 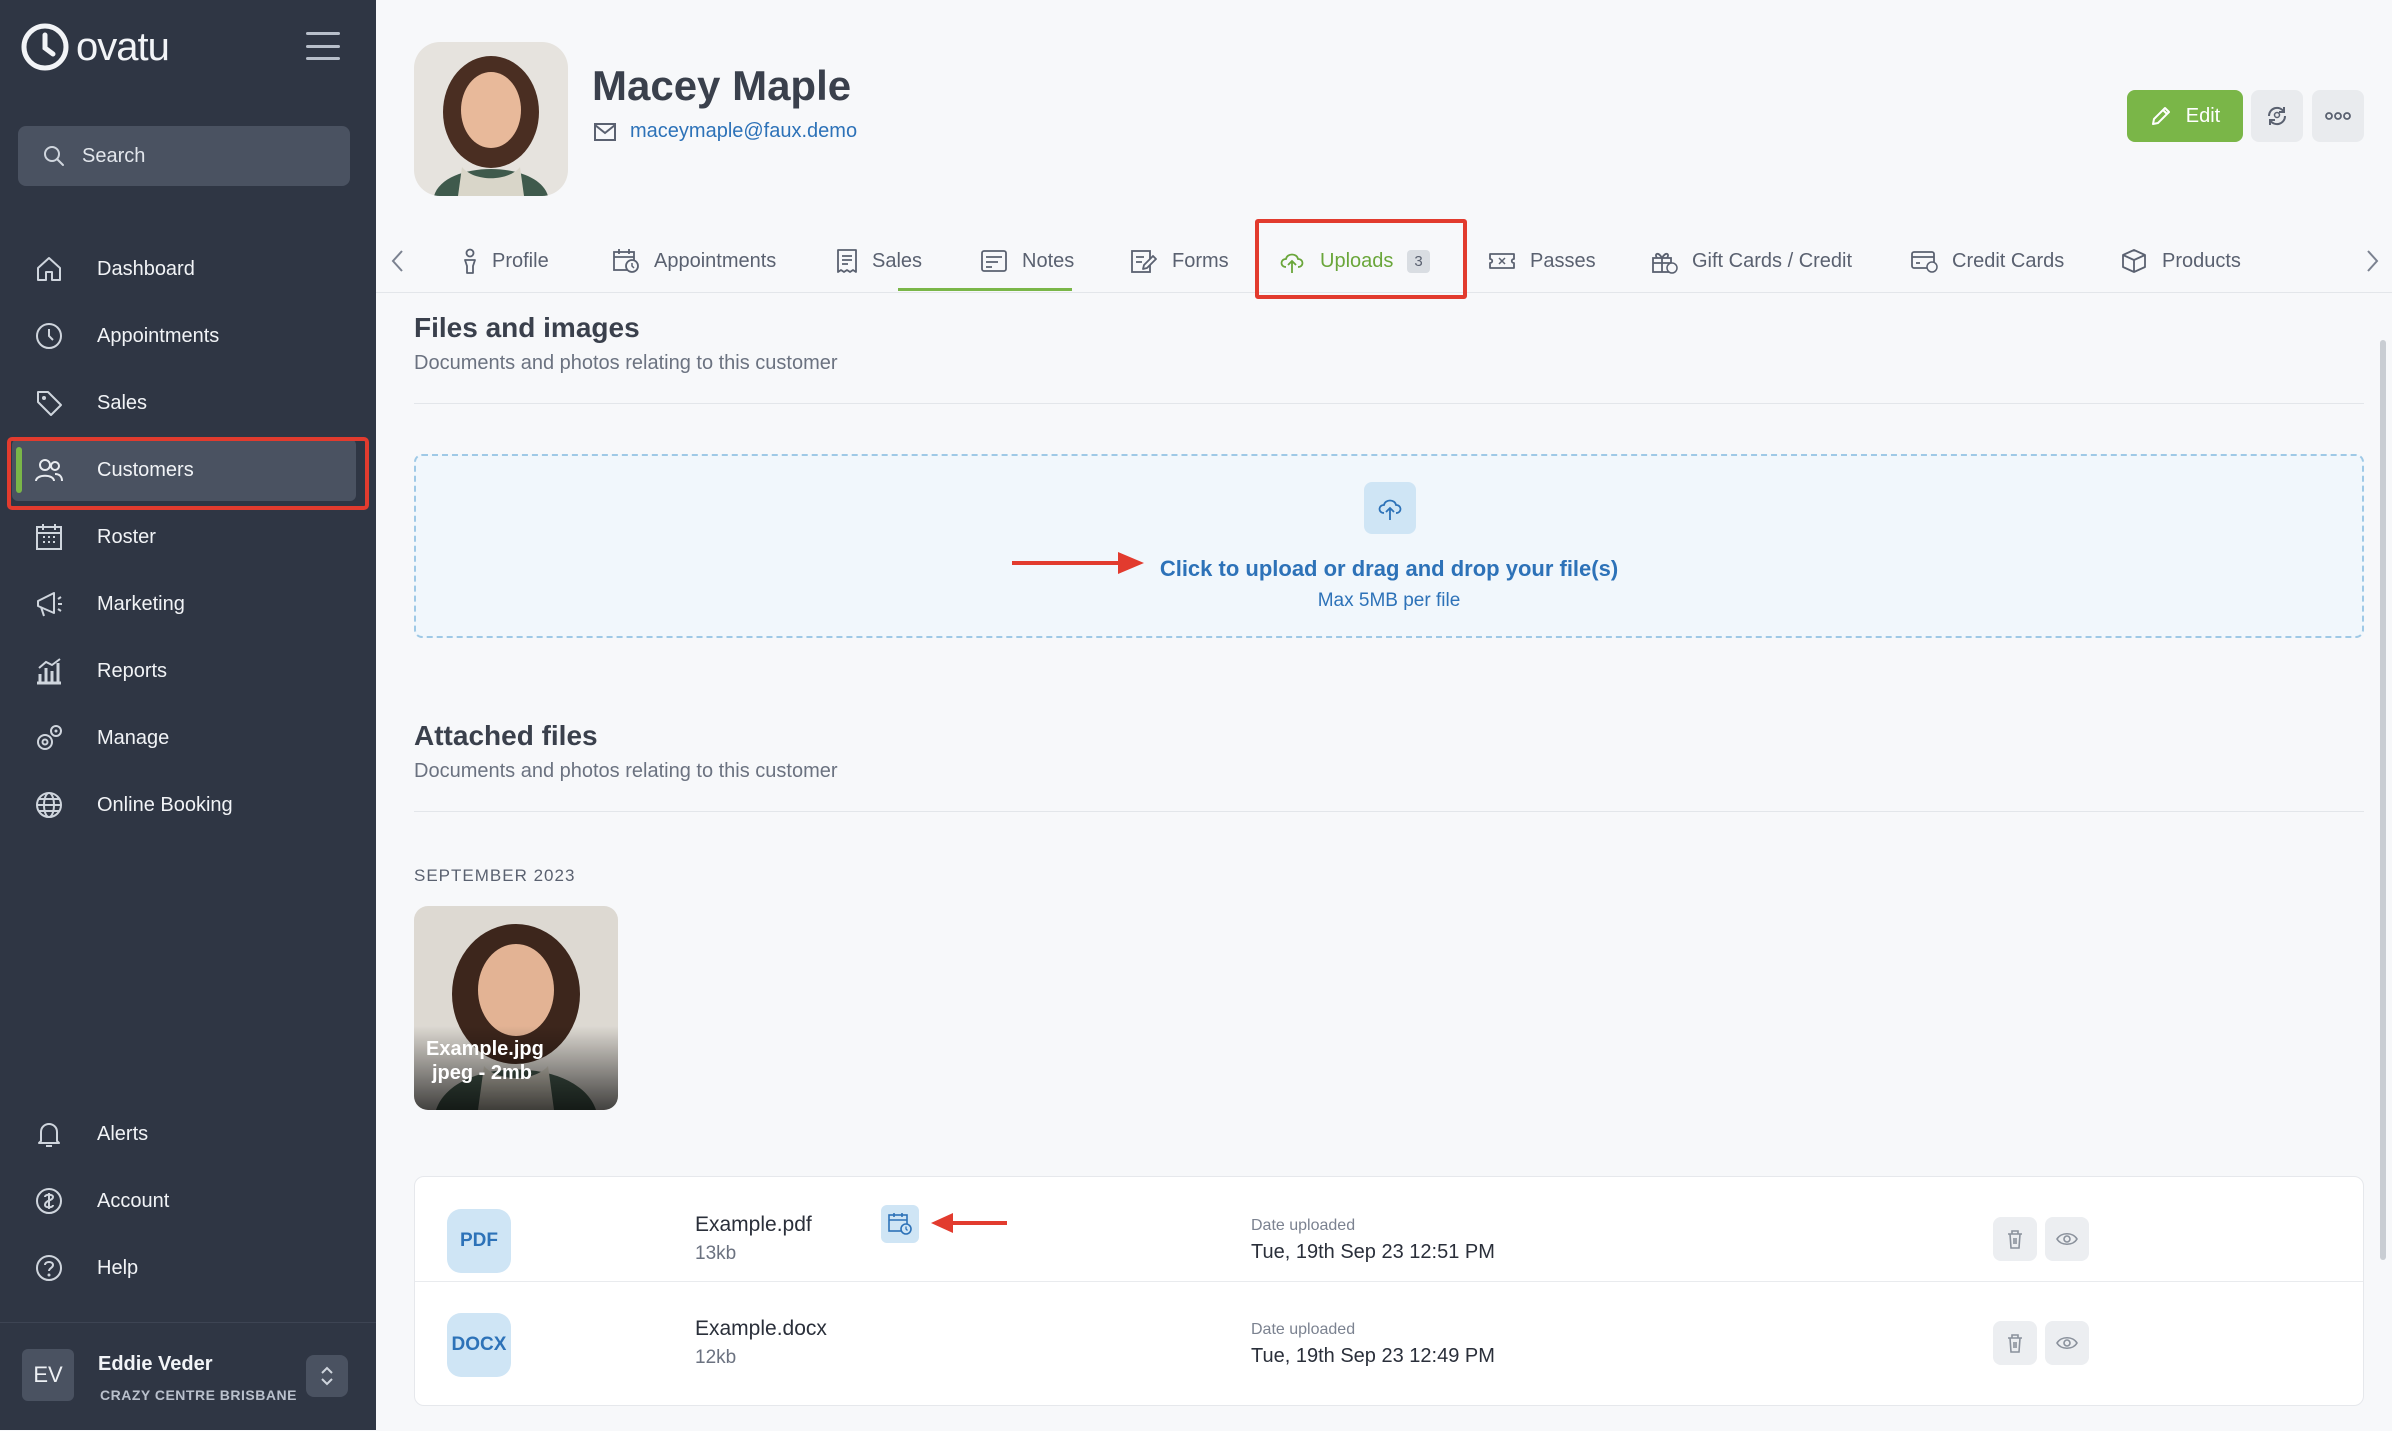 I want to click on files-section-title: Files and images, so click(x=527, y=327).